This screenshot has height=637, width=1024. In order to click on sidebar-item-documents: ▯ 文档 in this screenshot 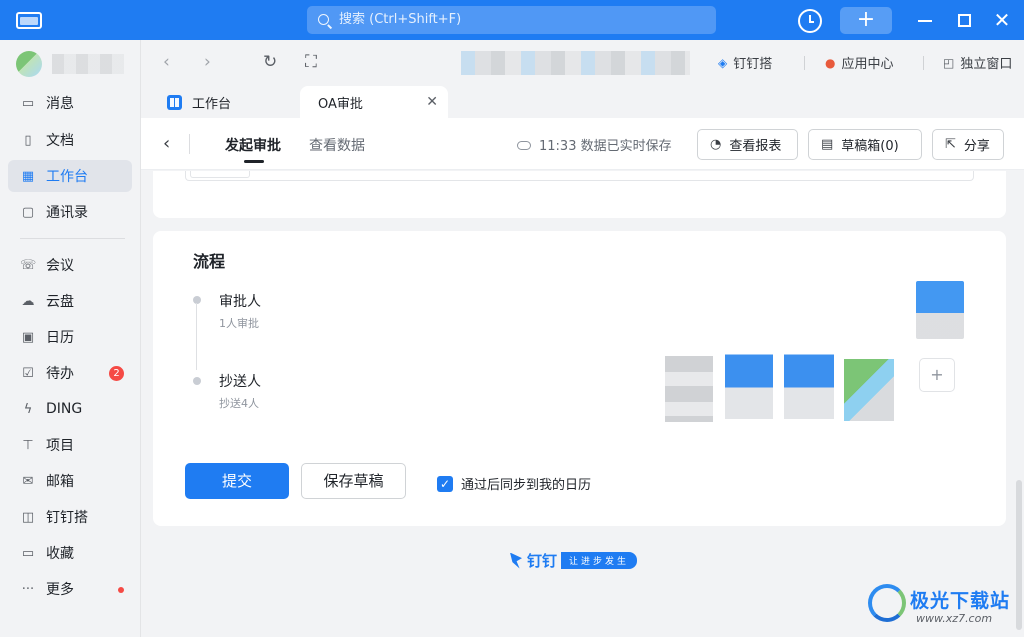, I will do `click(70, 140)`.